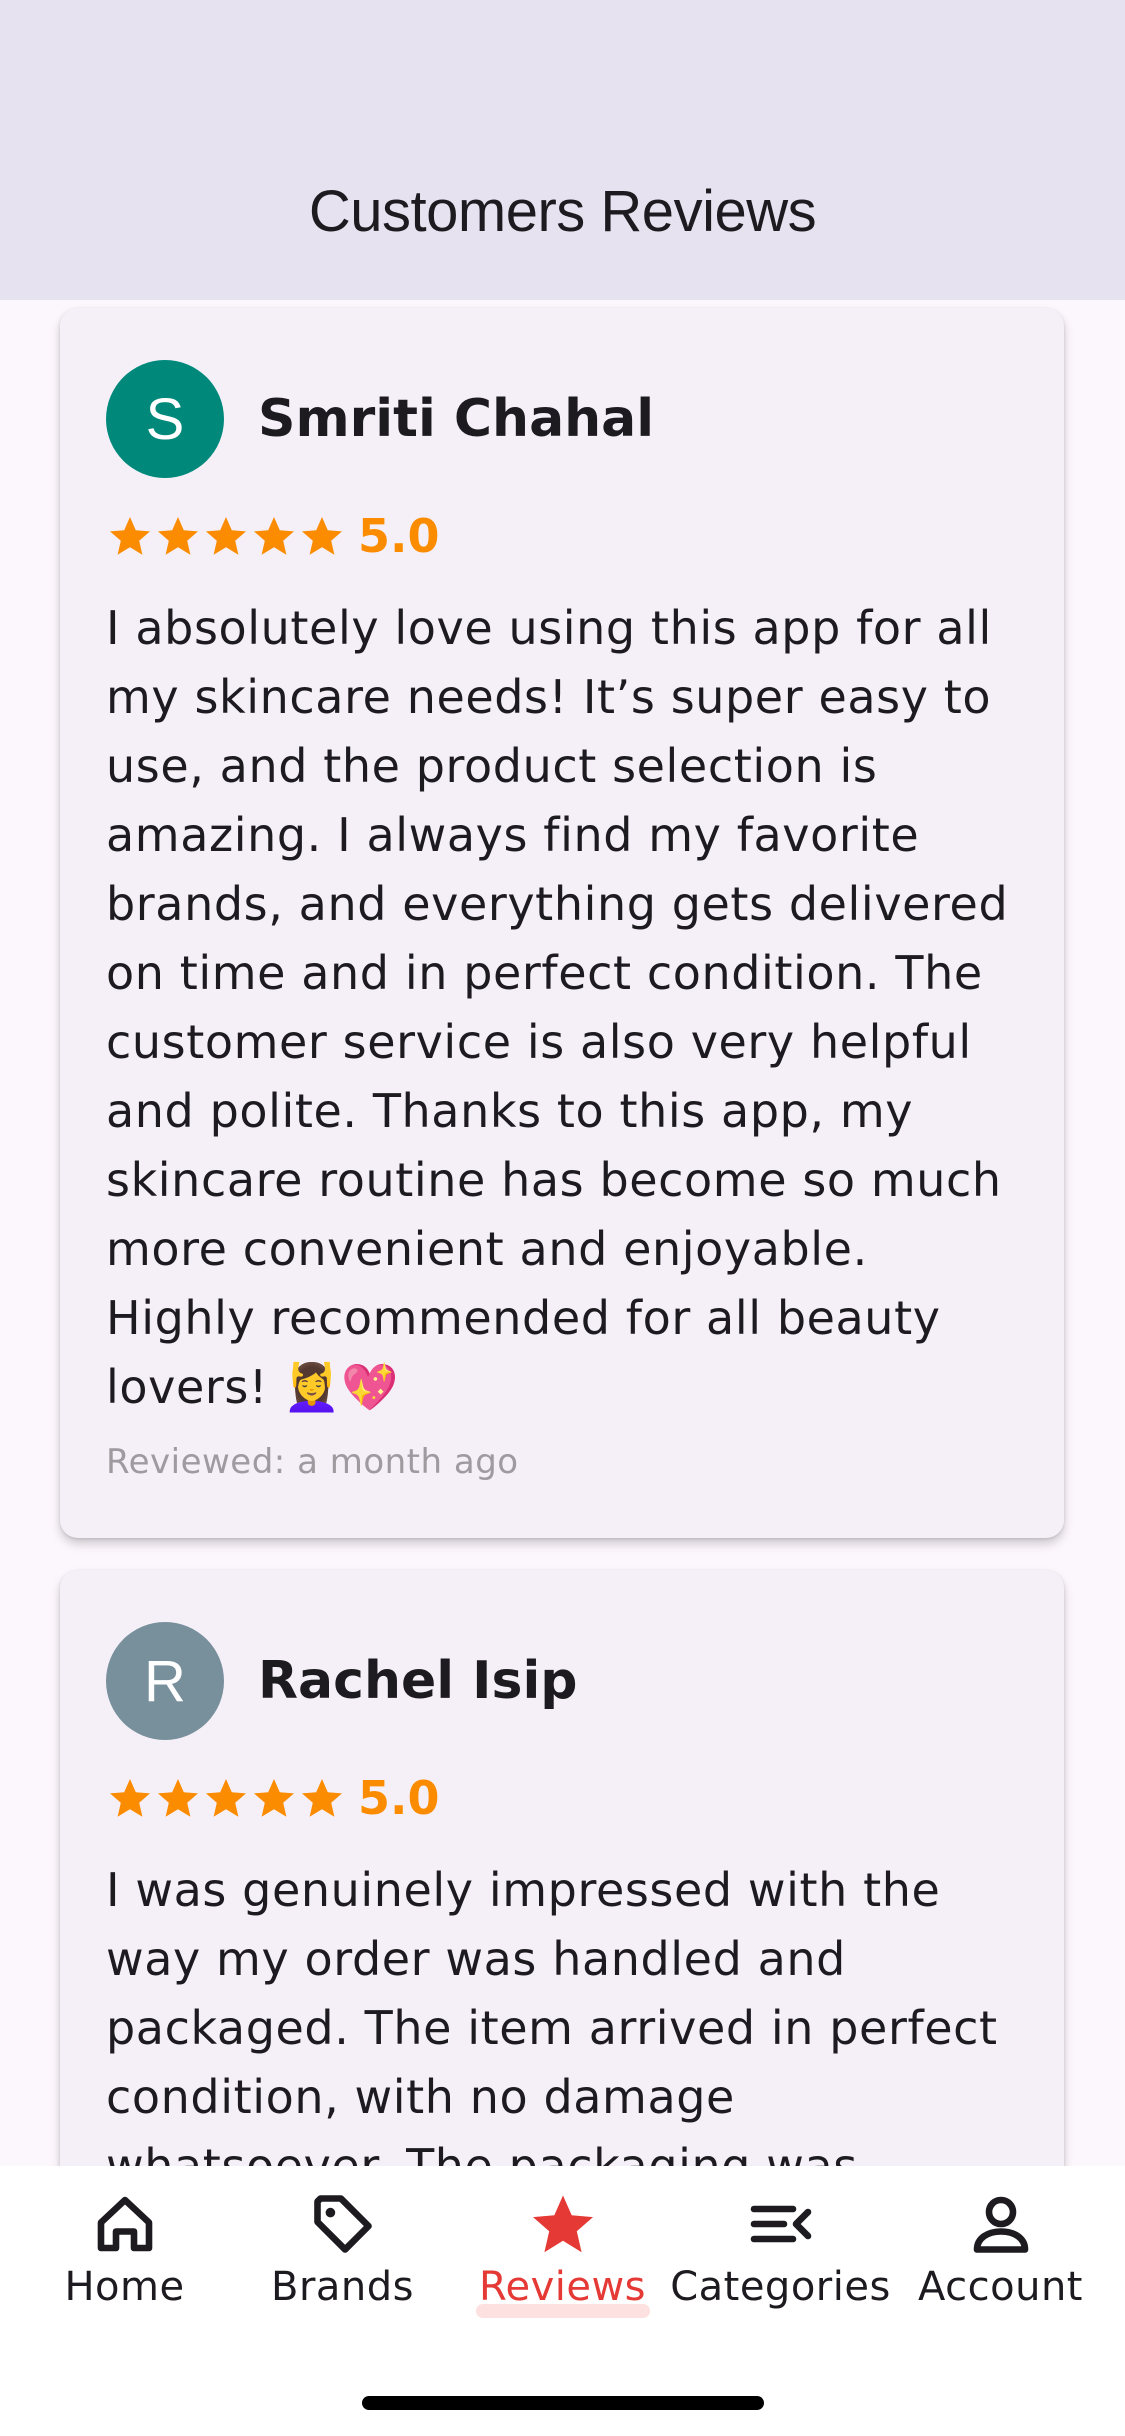 The width and height of the screenshot is (1125, 2436). I want to click on nav-account: Account, so click(1000, 2263).